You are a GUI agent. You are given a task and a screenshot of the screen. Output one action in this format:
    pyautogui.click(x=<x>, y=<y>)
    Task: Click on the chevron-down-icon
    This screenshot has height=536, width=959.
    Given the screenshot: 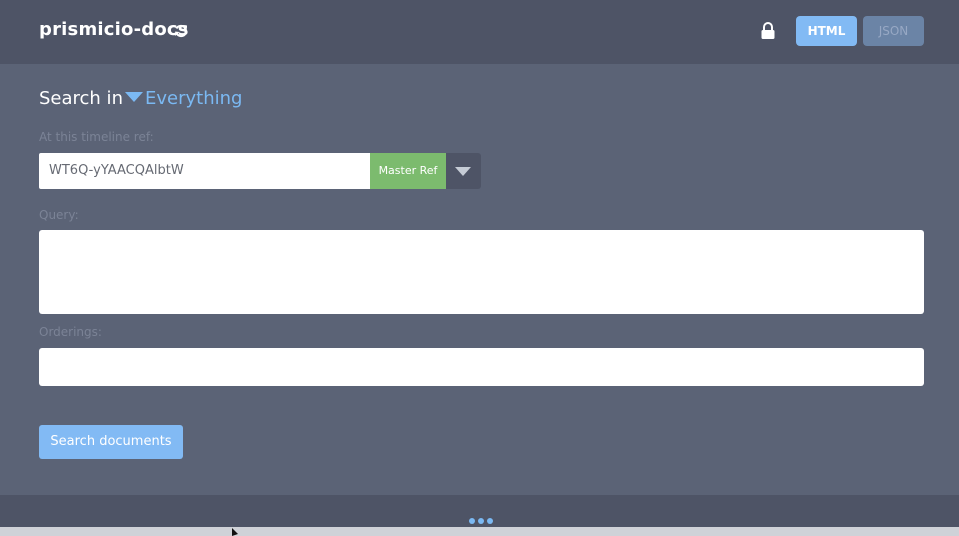 What is the action you would take?
    pyautogui.click(x=463, y=171)
    